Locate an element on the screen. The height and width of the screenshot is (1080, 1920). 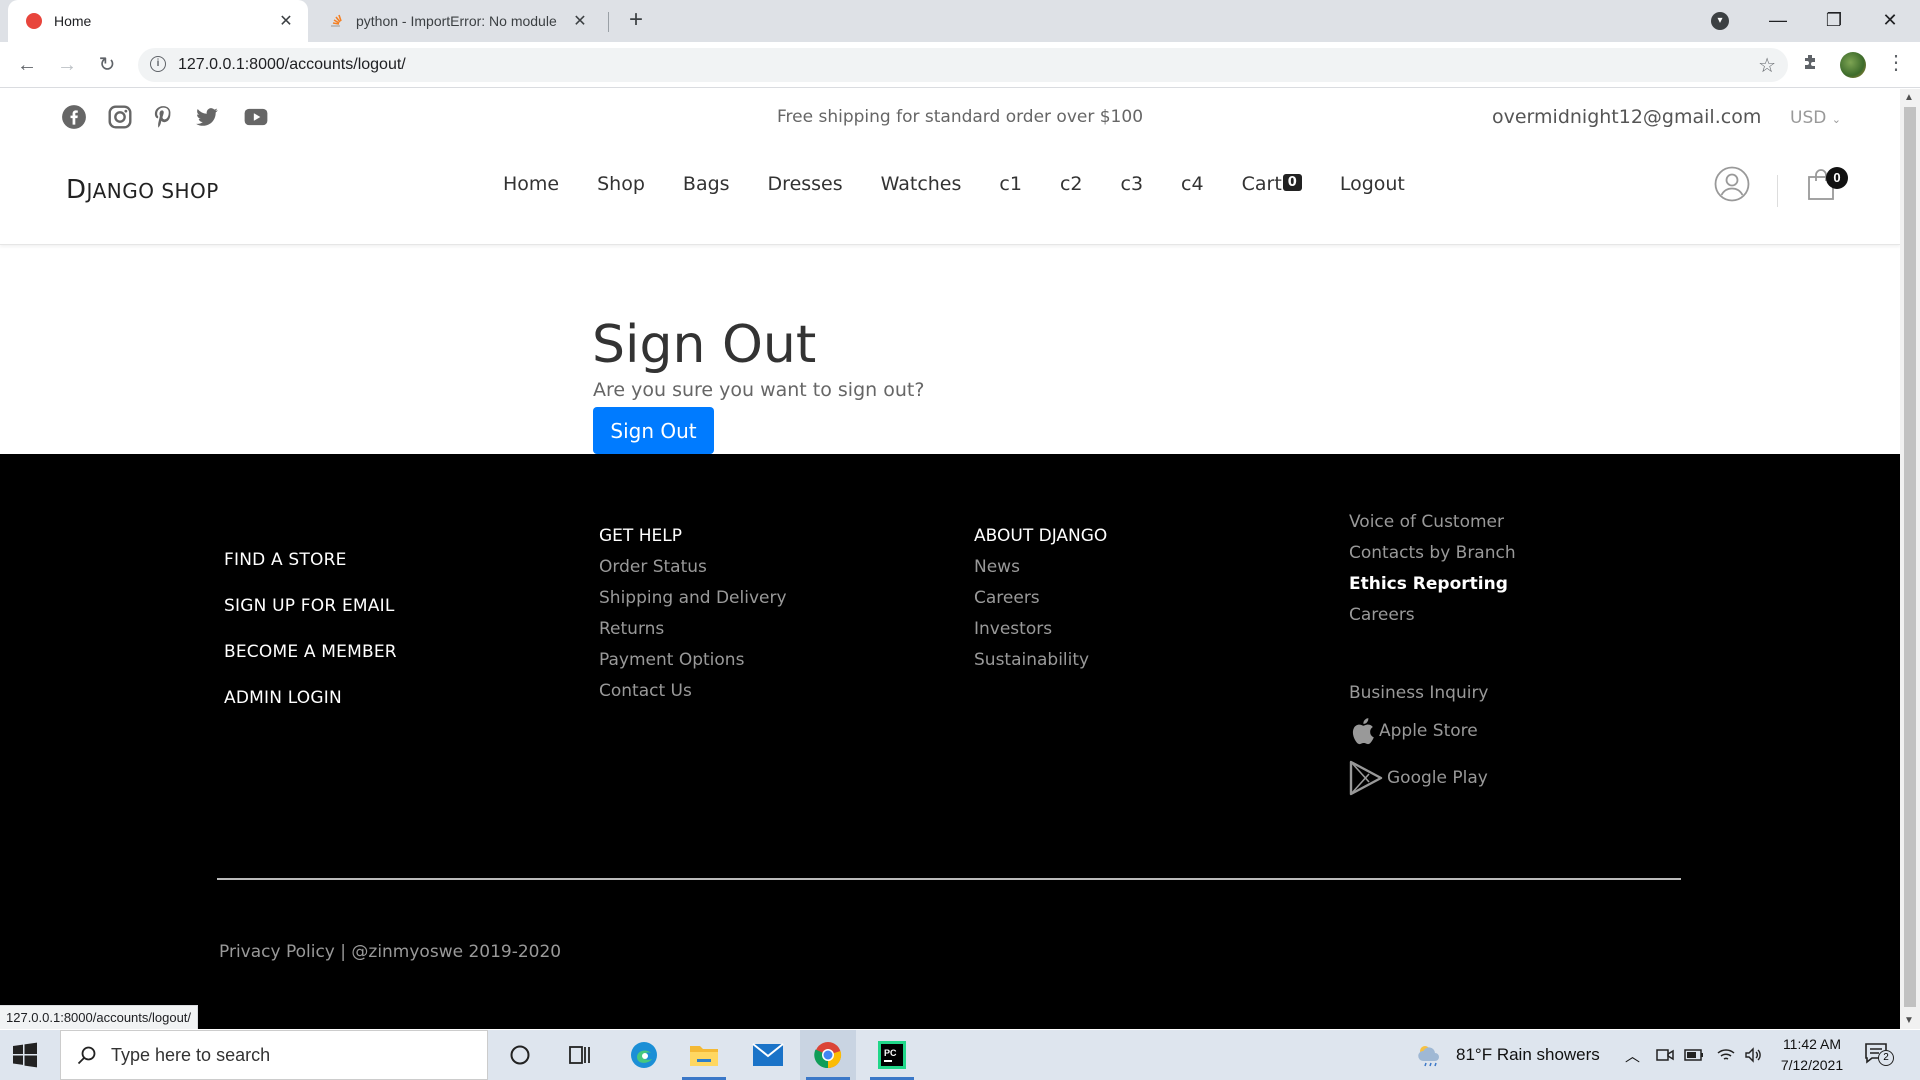
scroll-down-icon: ▼ is located at coordinates (1909, 1020).